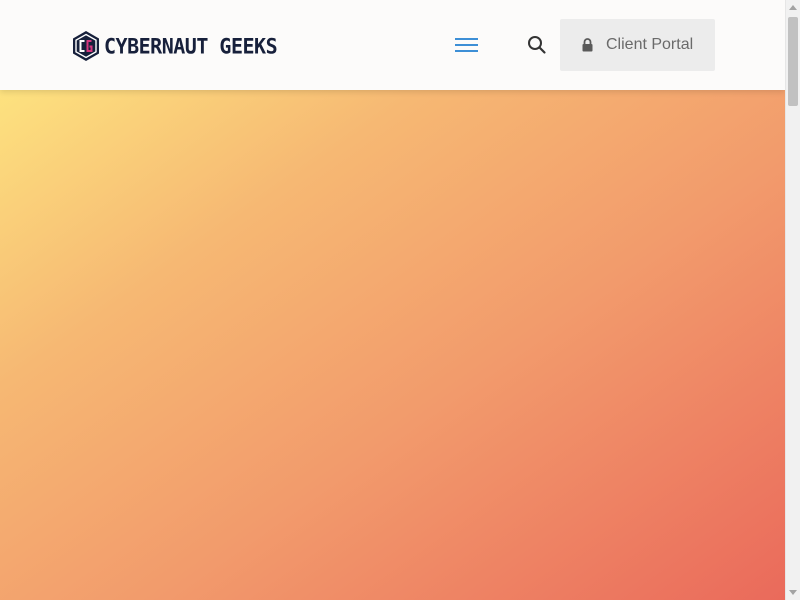  What do you see at coordinates (191, 46) in the screenshot?
I see `logo-wordmark: CYBERNAUT GEEKS` at bounding box center [191, 46].